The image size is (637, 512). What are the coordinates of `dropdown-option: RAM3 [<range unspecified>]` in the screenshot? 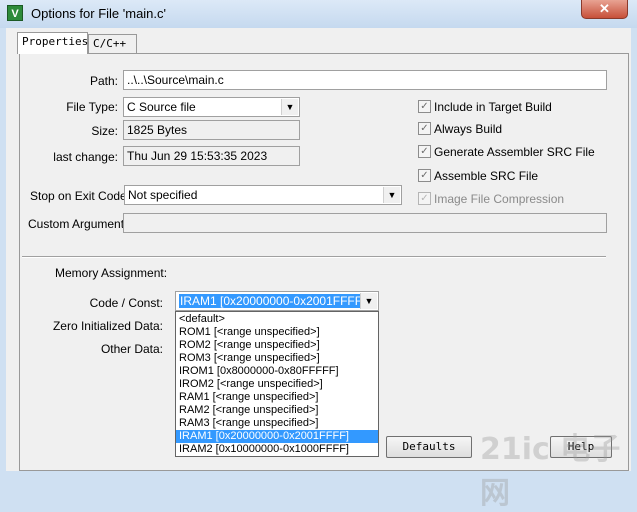 It's located at (277, 423).